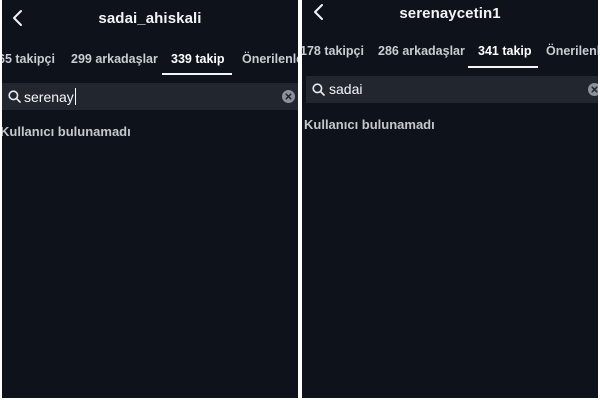 The image size is (600, 400). What do you see at coordinates (198, 59) in the screenshot?
I see `tab-following: 339 takip` at bounding box center [198, 59].